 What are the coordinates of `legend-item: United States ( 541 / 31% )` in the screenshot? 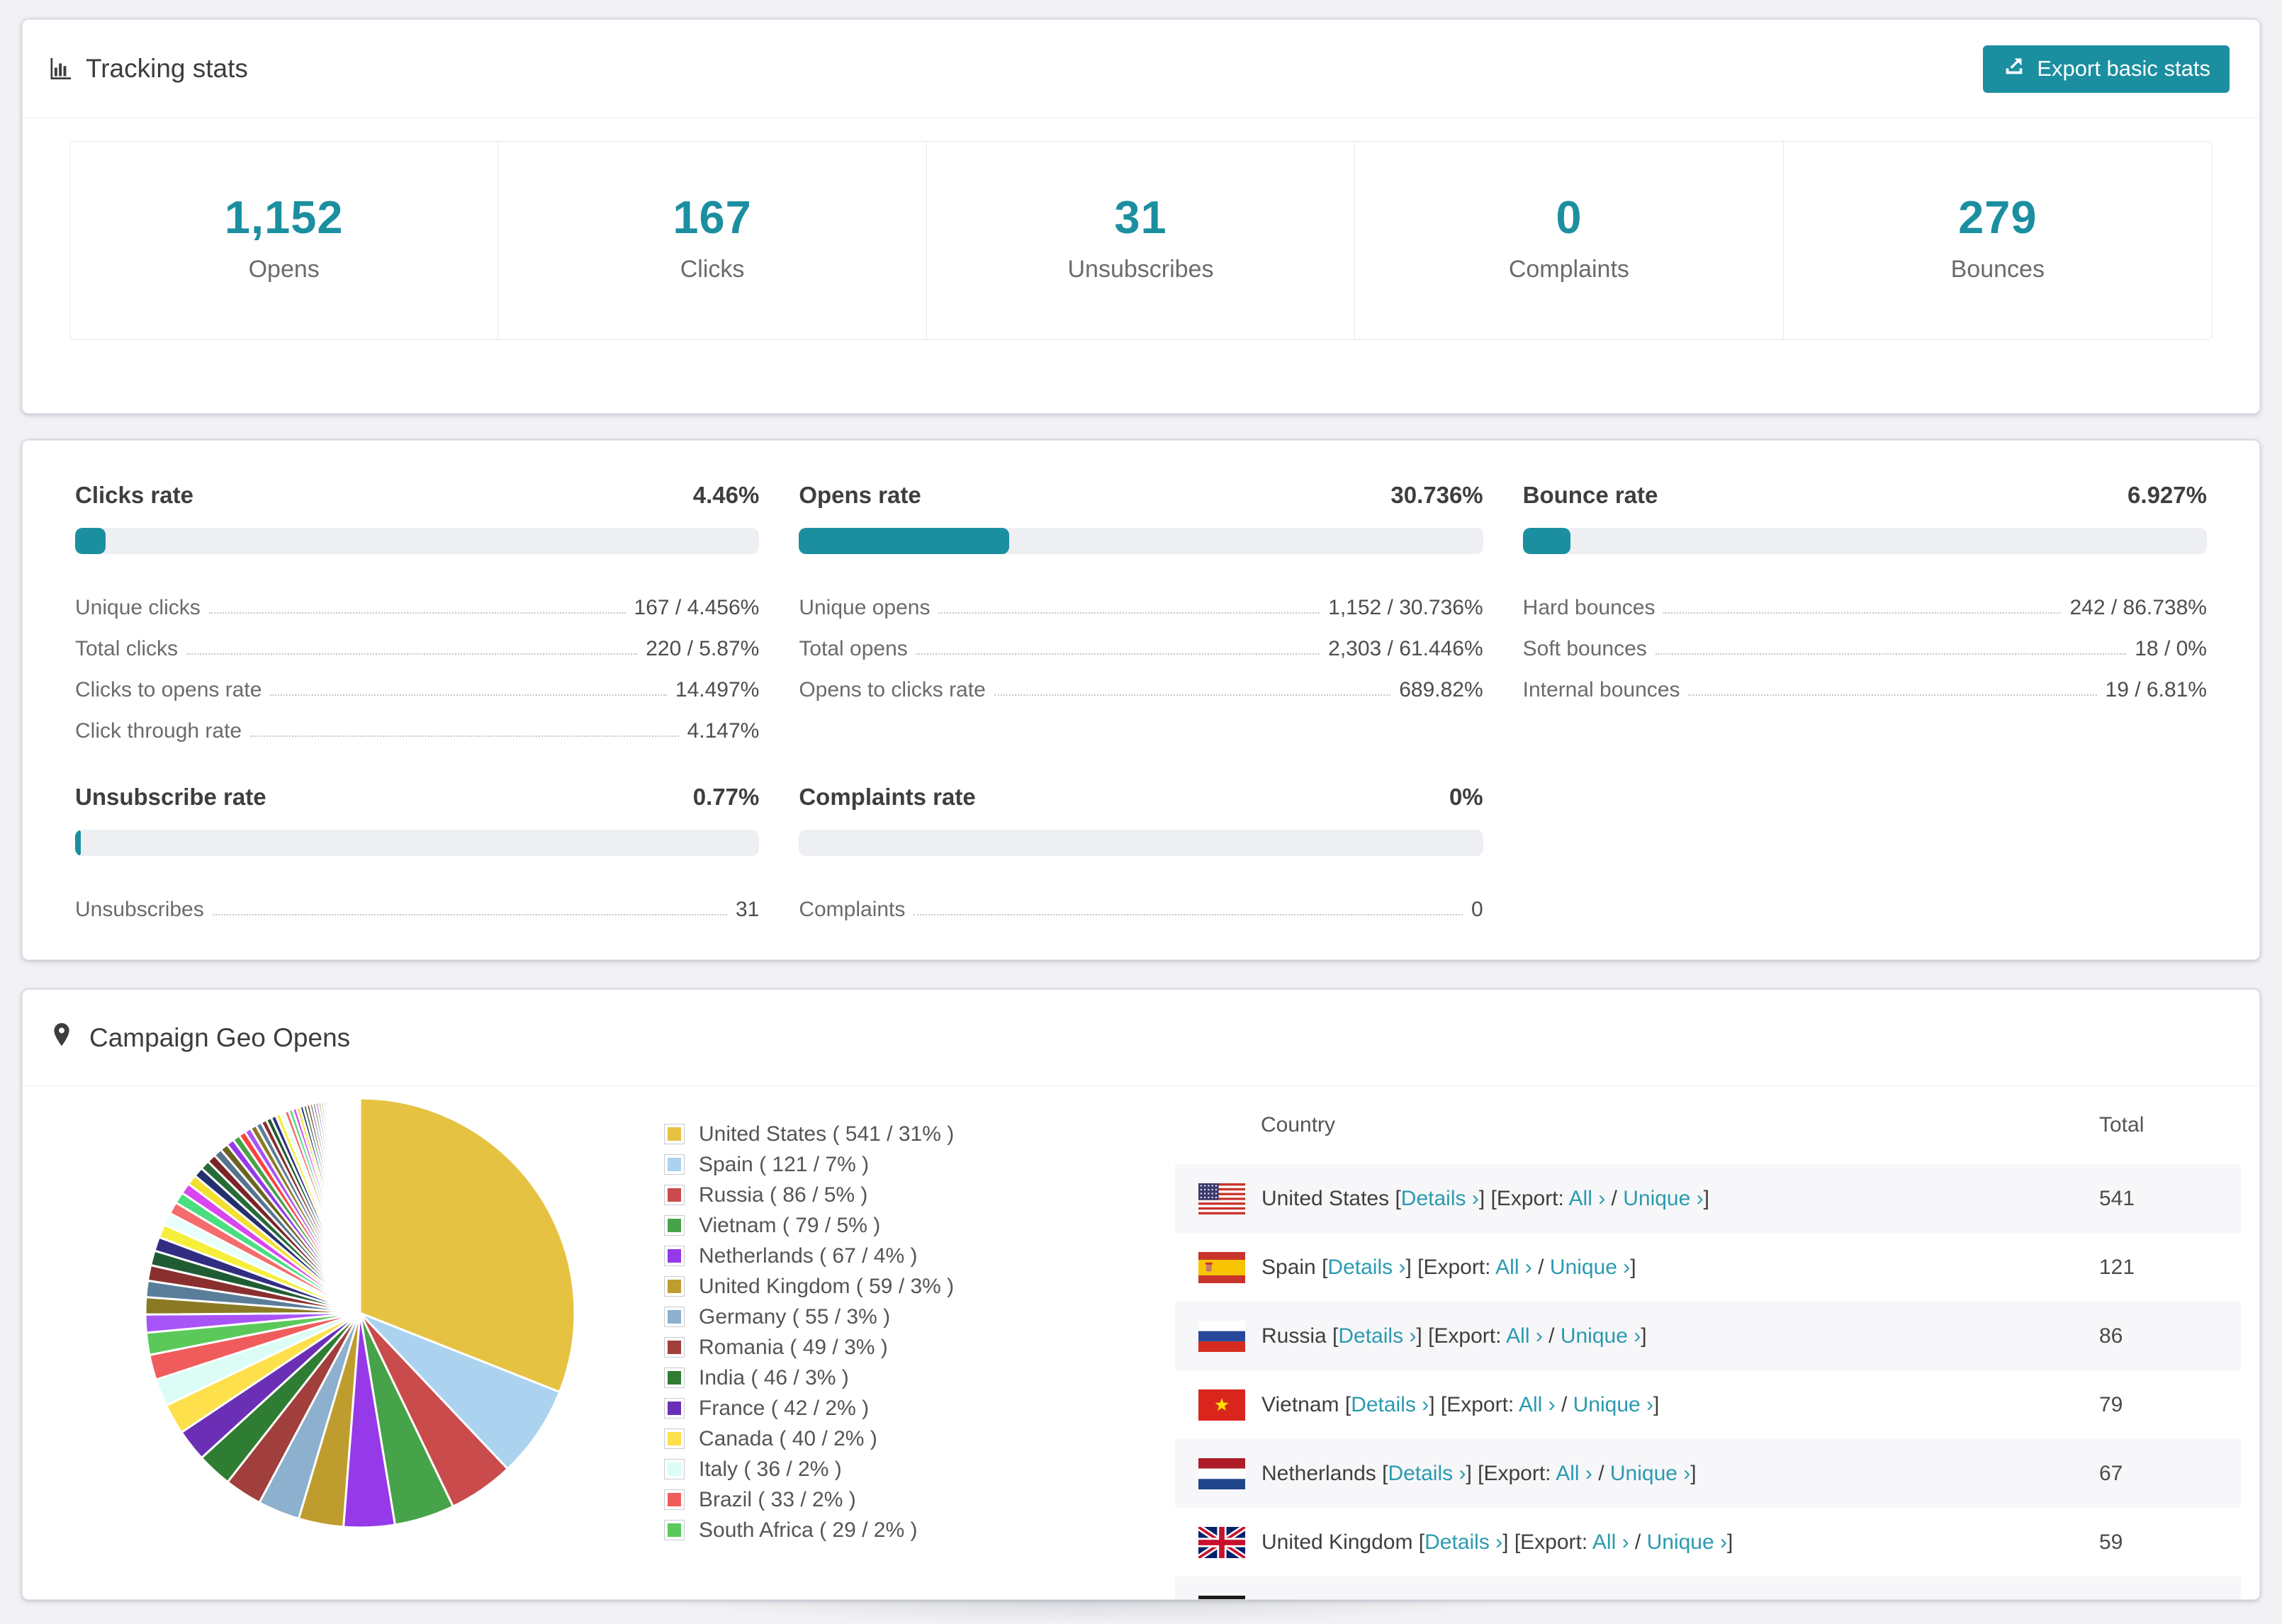 It's located at (809, 1134).